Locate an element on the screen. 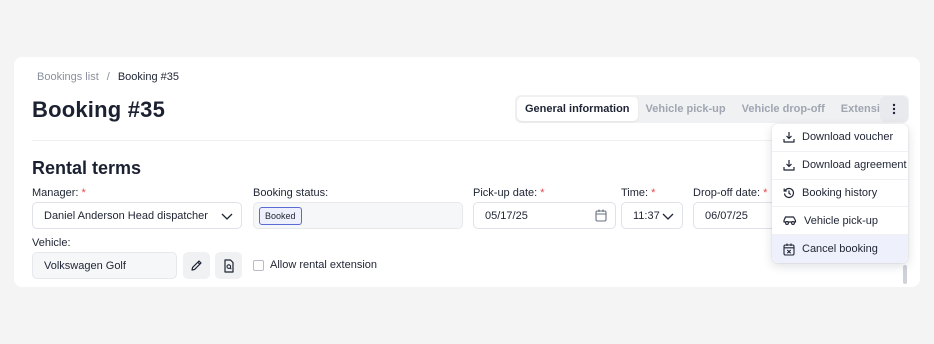 The height and width of the screenshot is (344, 934). dropoff-date-label: Drop-off date: * is located at coordinates (730, 193).